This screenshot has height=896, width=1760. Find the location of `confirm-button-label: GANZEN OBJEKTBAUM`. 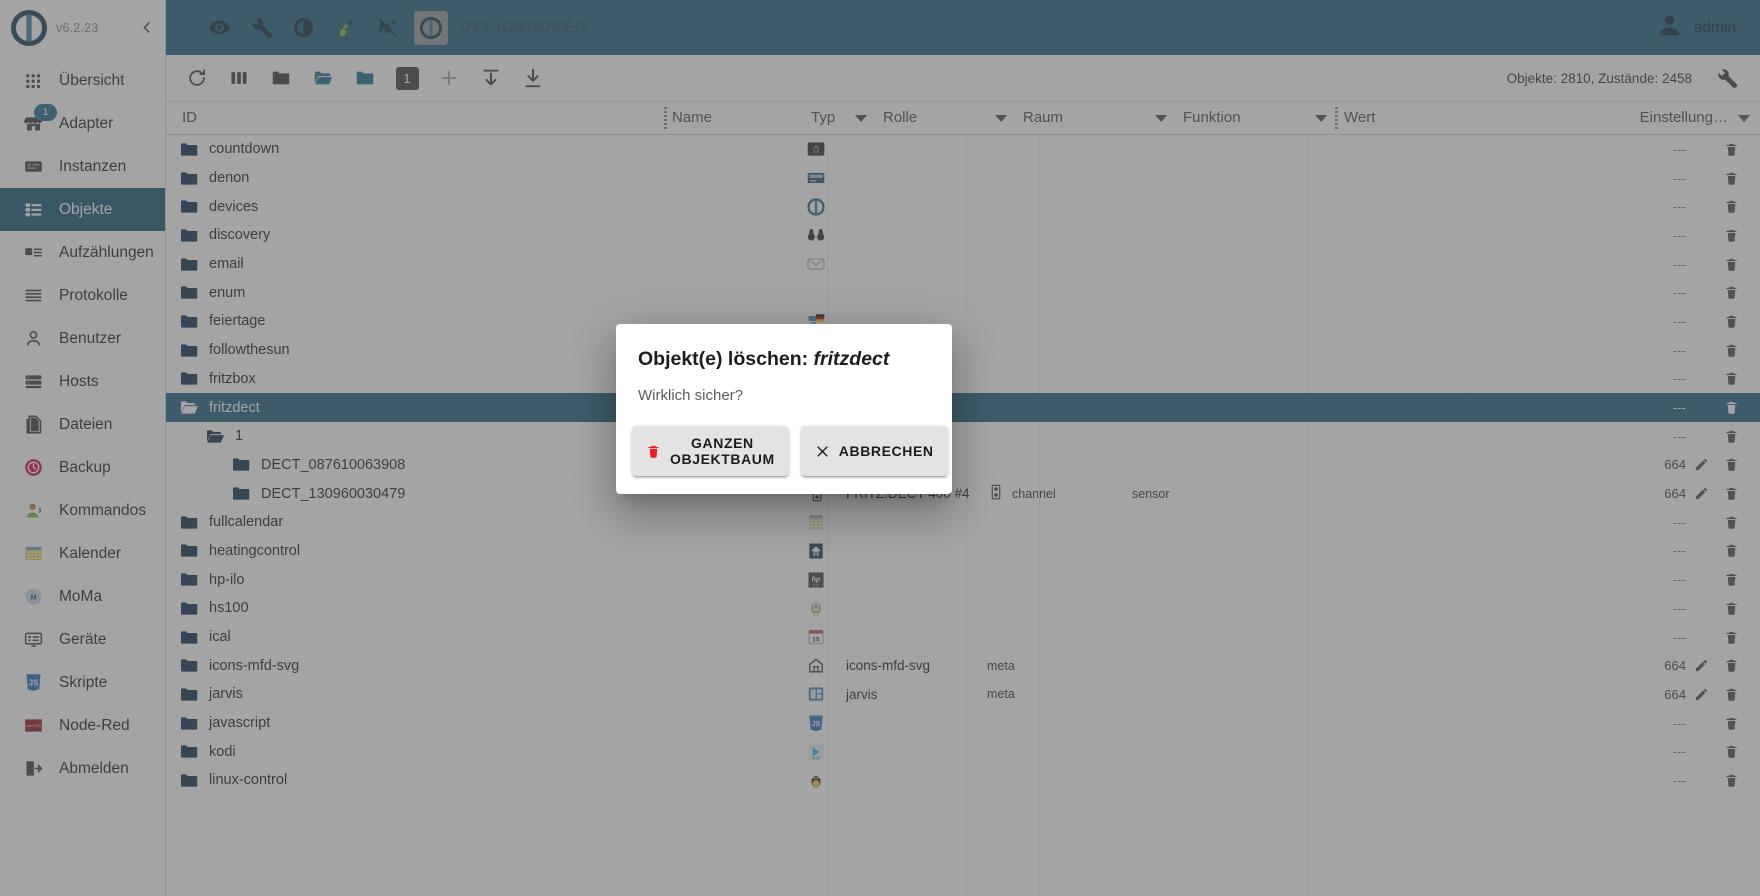

confirm-button-label: GANZEN OBJEKTBAUM is located at coordinates (722, 451).